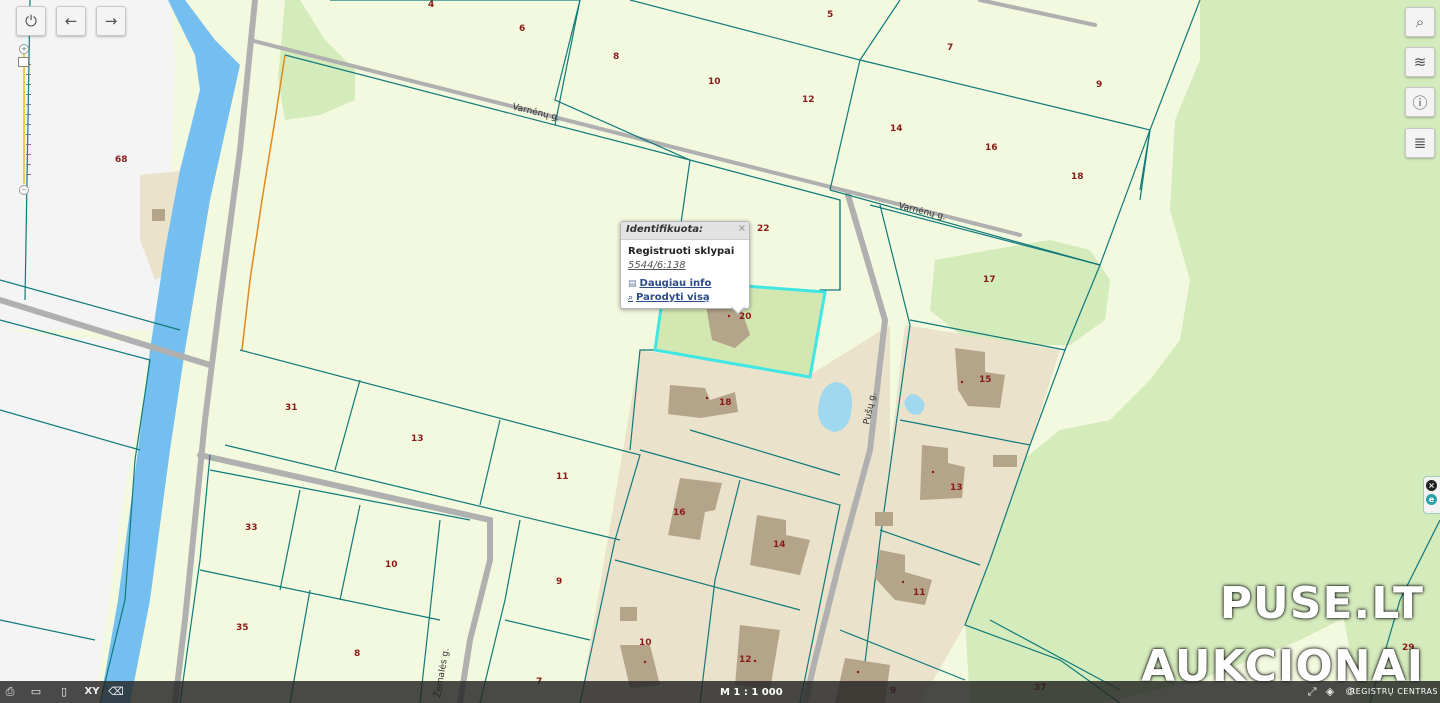 Image resolution: width=1440 pixels, height=703 pixels. I want to click on zoom-track, so click(24, 119).